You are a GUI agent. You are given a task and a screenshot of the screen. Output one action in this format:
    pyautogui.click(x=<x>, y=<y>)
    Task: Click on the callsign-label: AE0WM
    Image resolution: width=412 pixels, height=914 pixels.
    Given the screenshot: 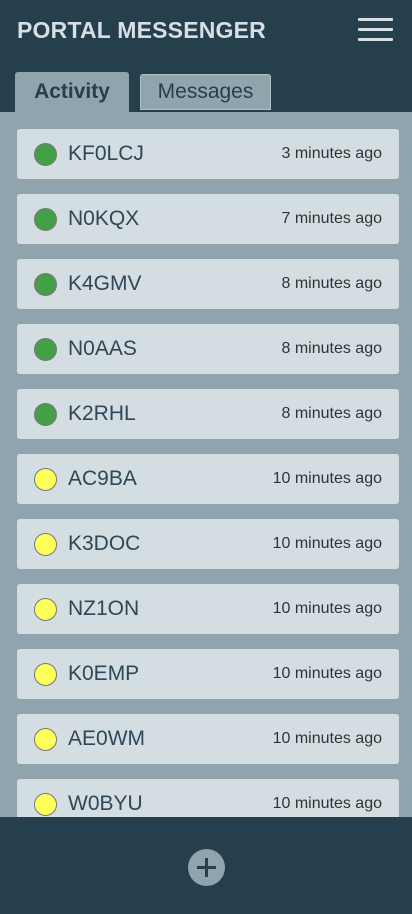 What is the action you would take?
    pyautogui.click(x=107, y=738)
    